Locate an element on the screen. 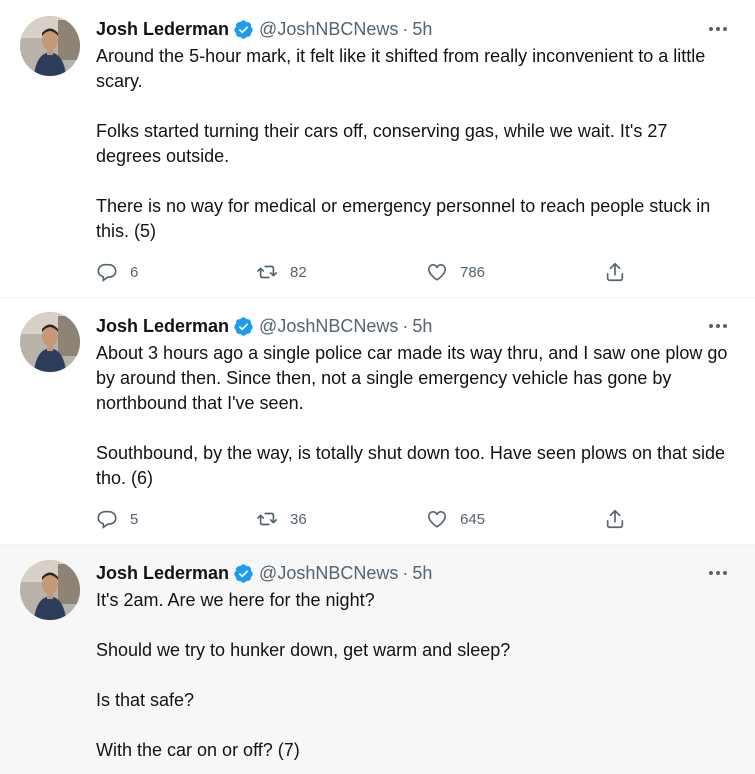  tweet-paragraph: It's 2am. Are we here for the night? is located at coordinates (235, 600).